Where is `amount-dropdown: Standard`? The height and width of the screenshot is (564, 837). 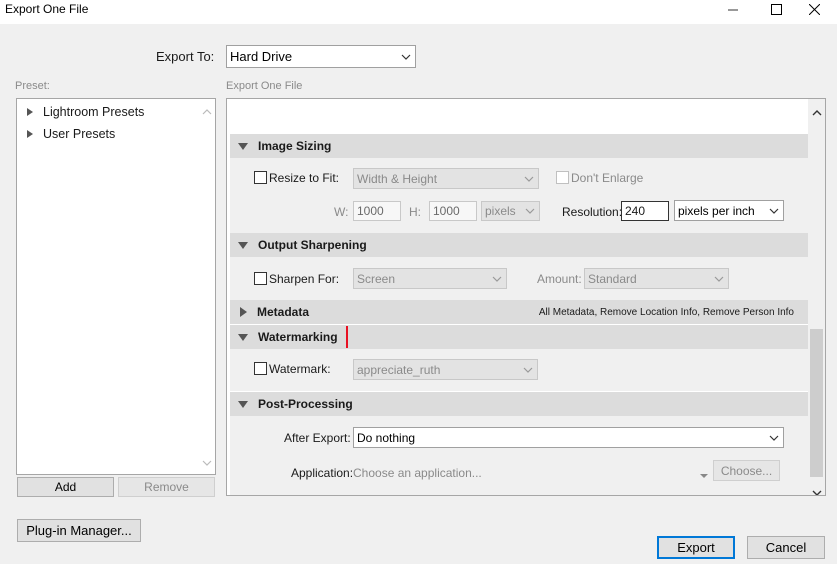 amount-dropdown: Standard is located at coordinates (656, 278).